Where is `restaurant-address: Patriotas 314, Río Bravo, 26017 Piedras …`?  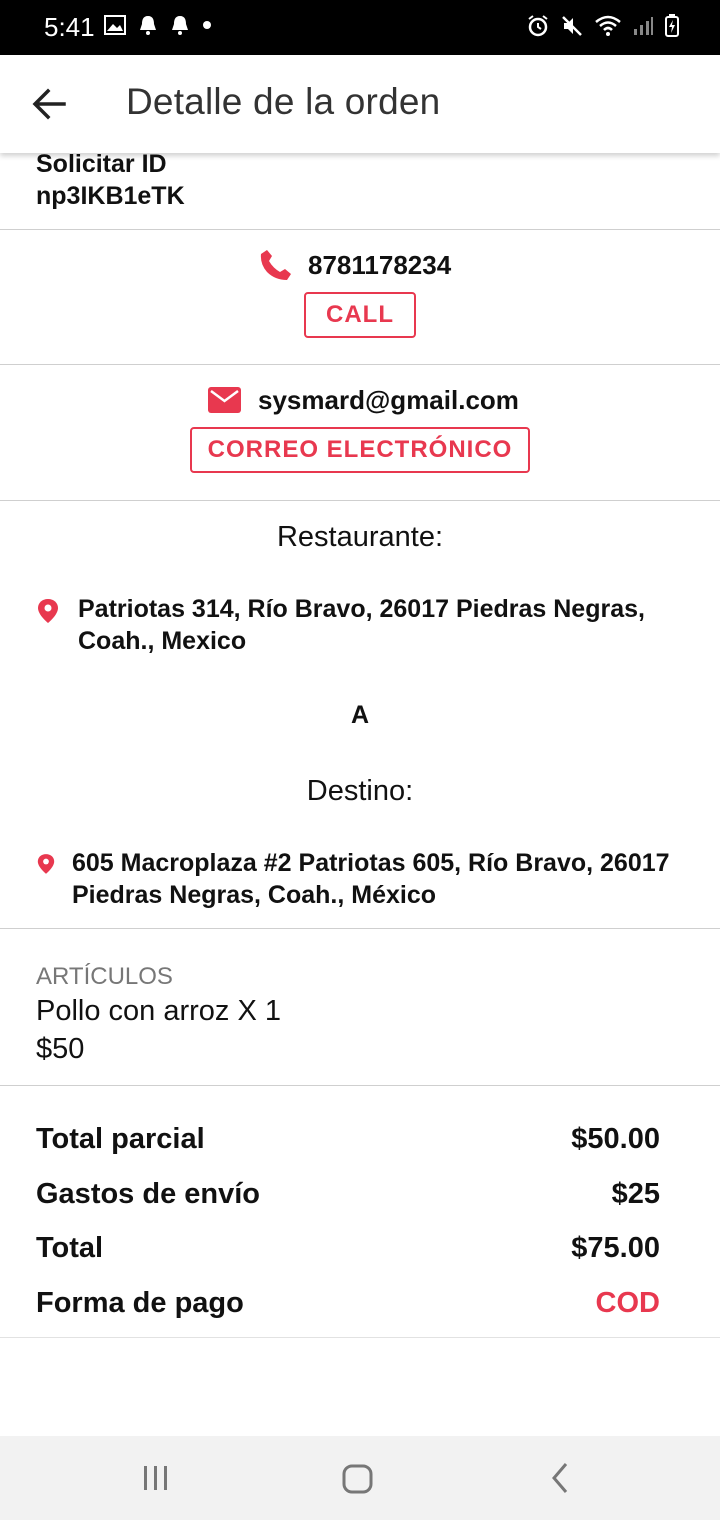 restaurant-address: Patriotas 314, Río Bravo, 26017 Piedras … is located at coordinates (361, 625).